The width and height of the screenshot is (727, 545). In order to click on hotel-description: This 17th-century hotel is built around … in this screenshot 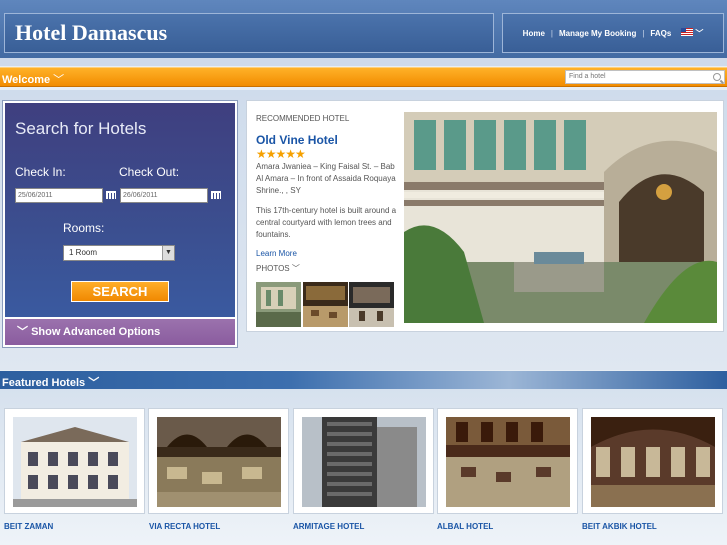, I will do `click(326, 222)`.